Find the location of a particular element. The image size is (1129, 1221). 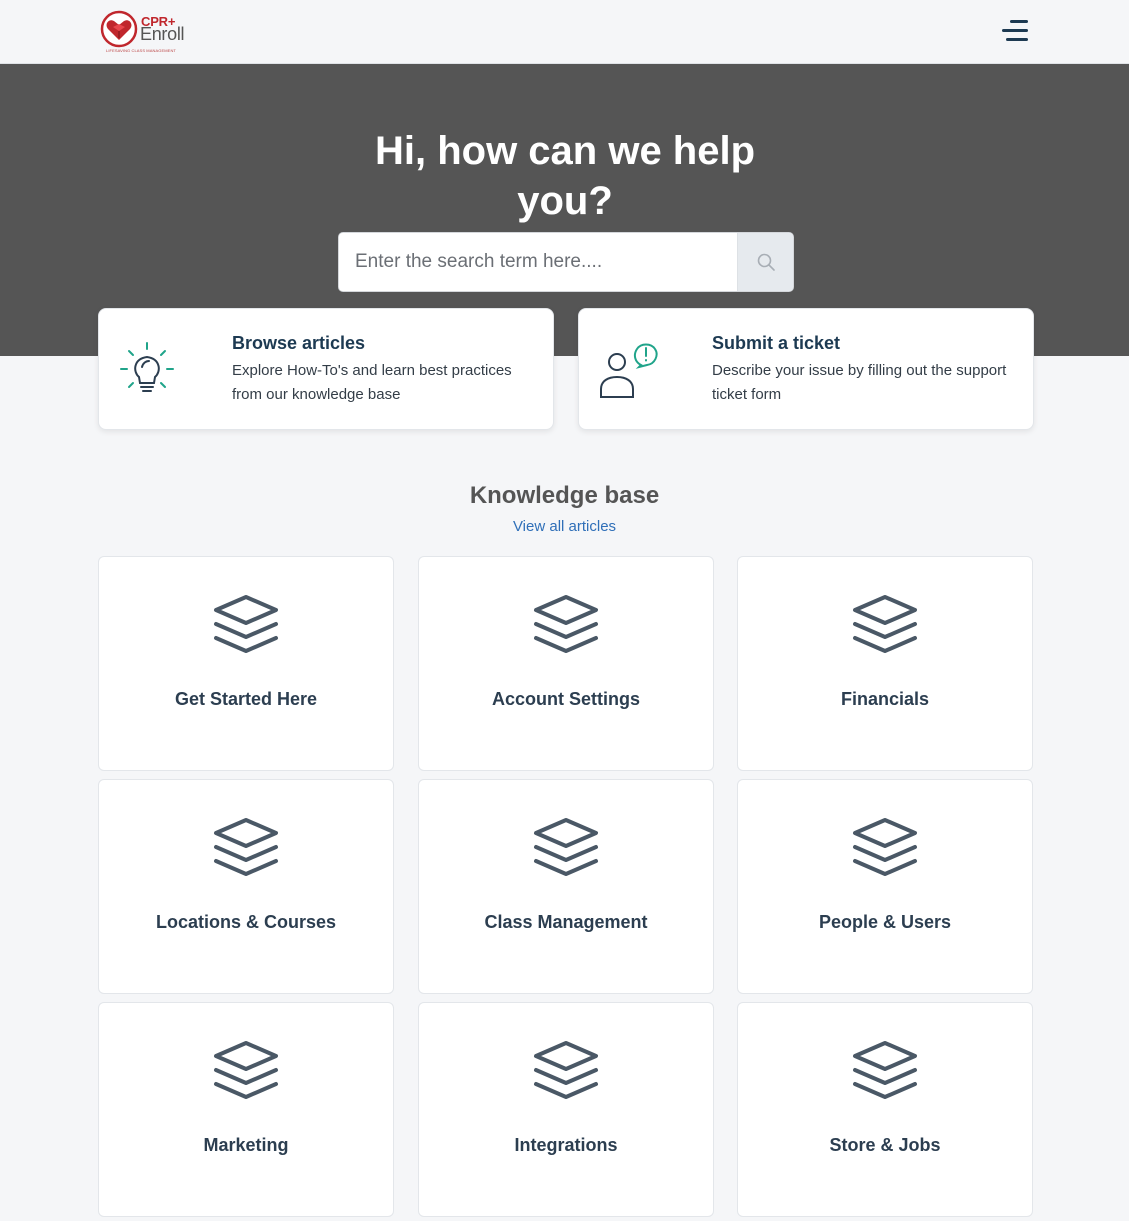

category-card-financials: Financials is located at coordinates (885, 663).